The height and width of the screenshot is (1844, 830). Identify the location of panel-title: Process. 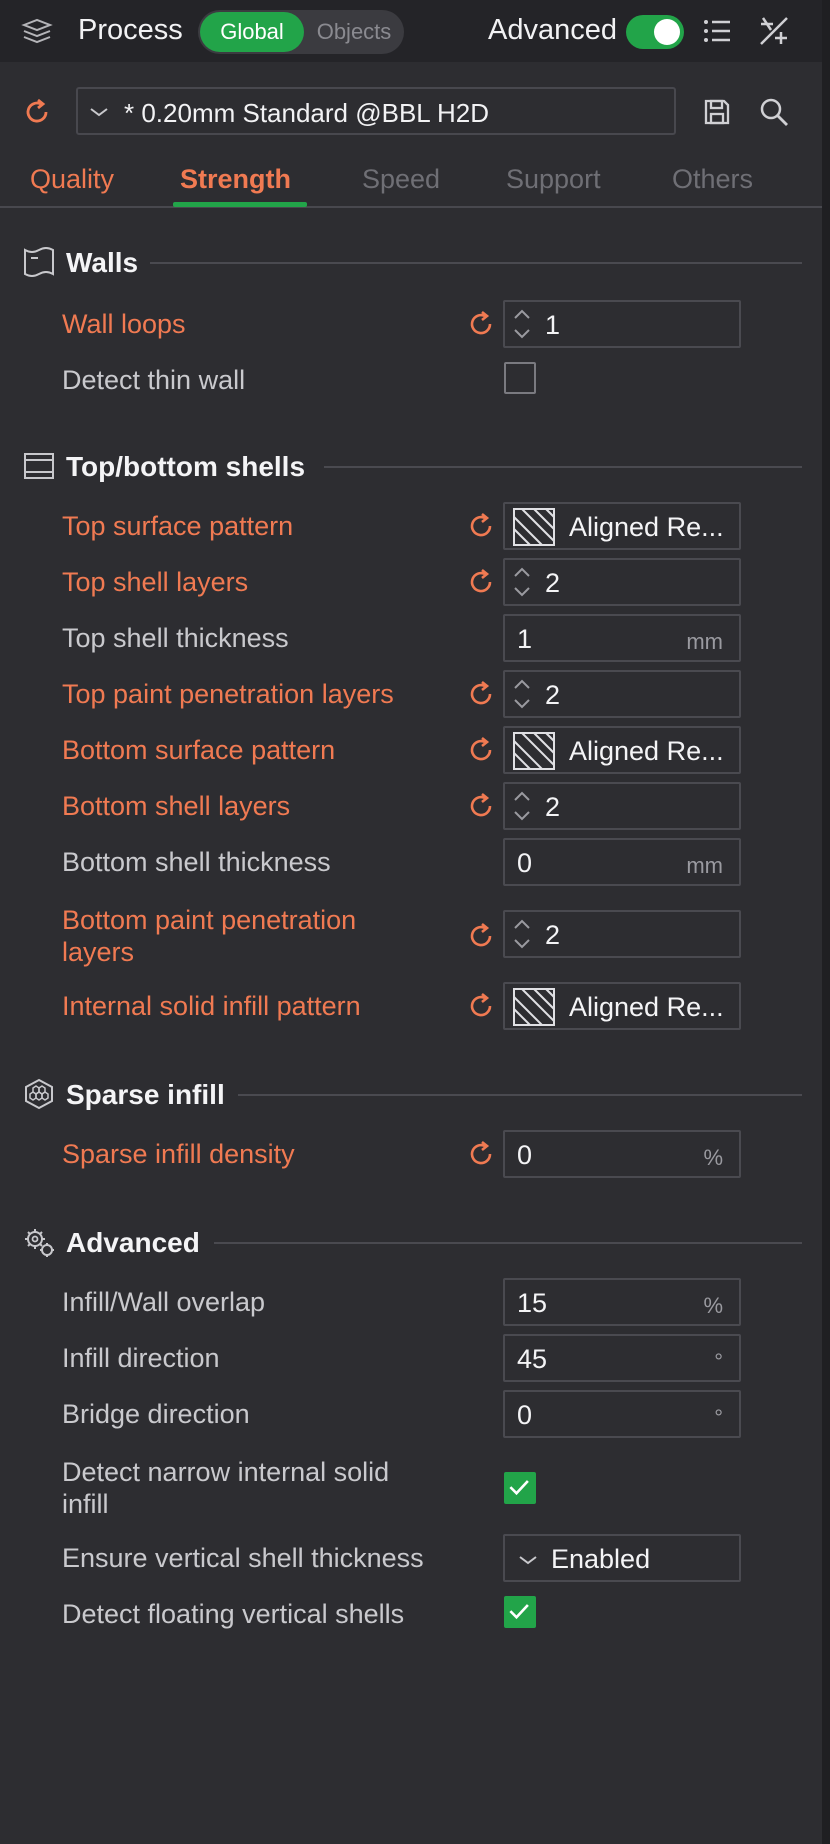
(130, 30).